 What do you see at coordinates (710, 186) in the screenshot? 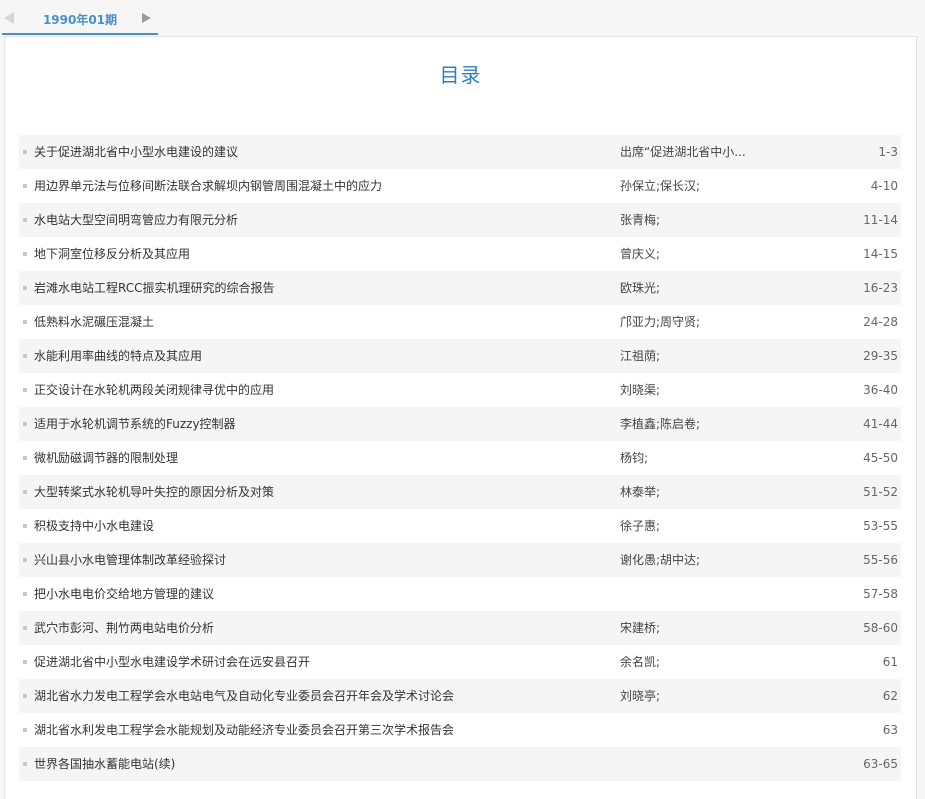
I see `article-author: 孙保立;保长汉;` at bounding box center [710, 186].